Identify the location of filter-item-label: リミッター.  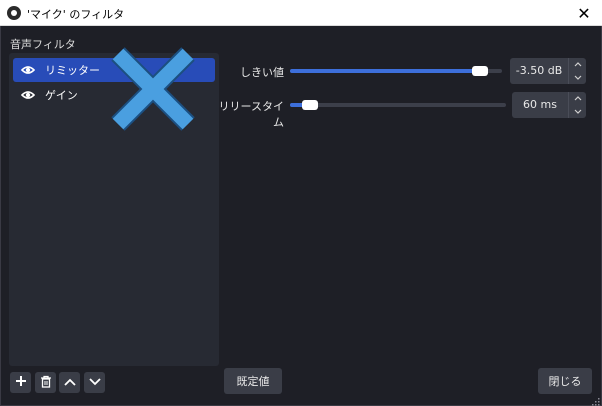
(72, 70).